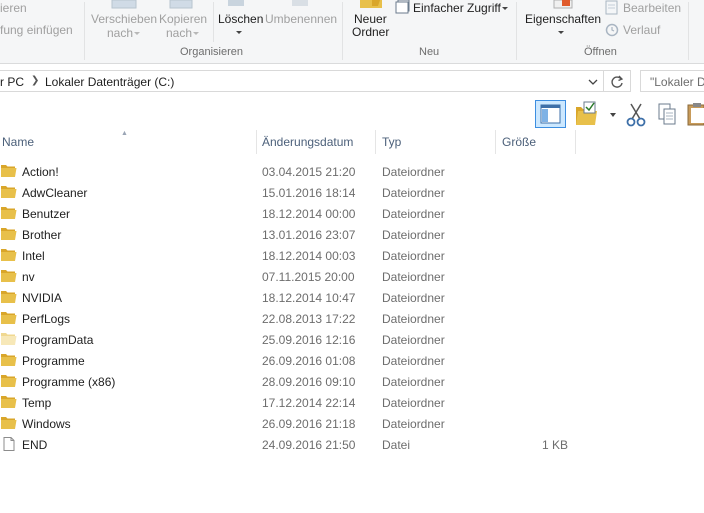 This screenshot has height=513, width=704. I want to click on paste-button, so click(694, 114).